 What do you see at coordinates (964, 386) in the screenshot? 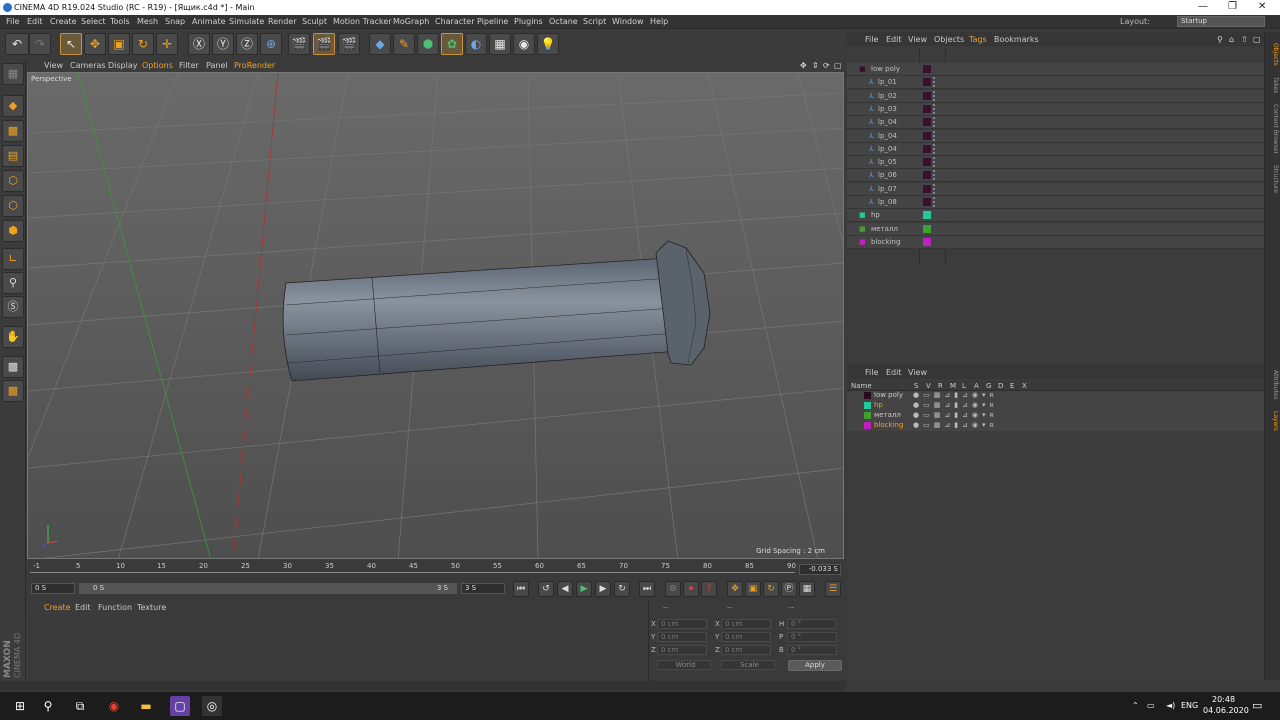
I see `layer-col-header: L` at bounding box center [964, 386].